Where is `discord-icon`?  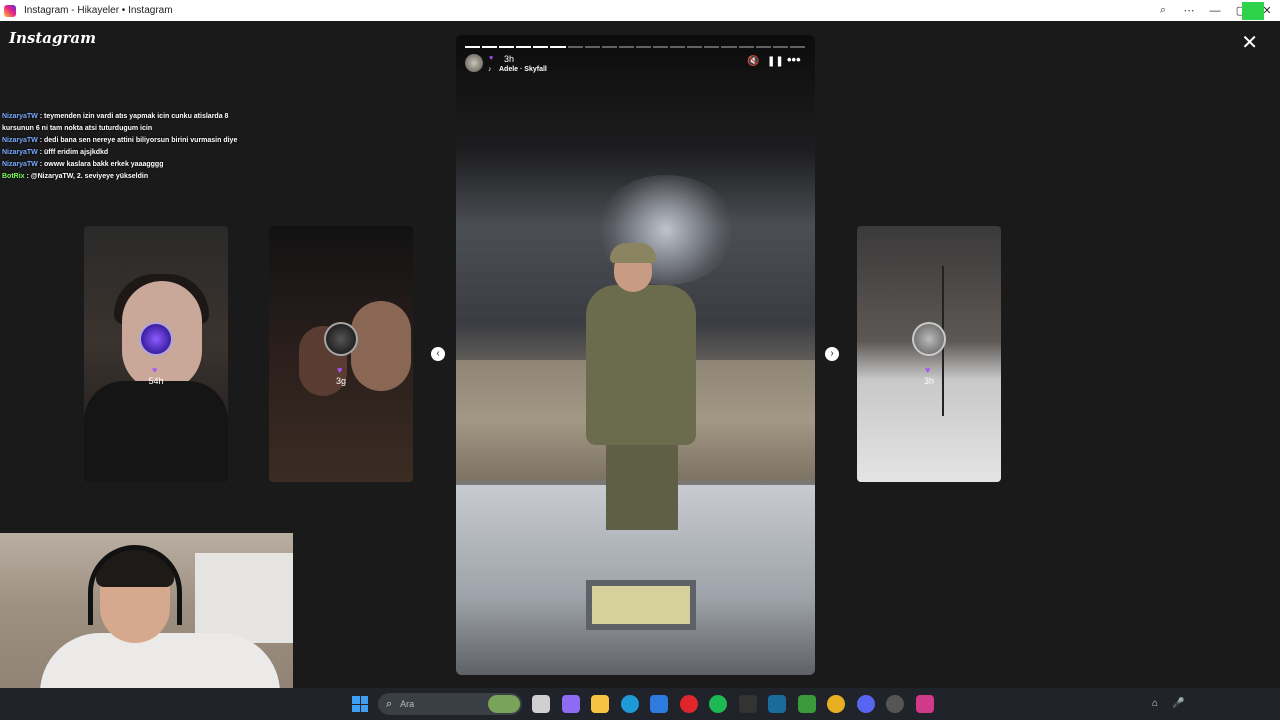 discord-icon is located at coordinates (865, 704).